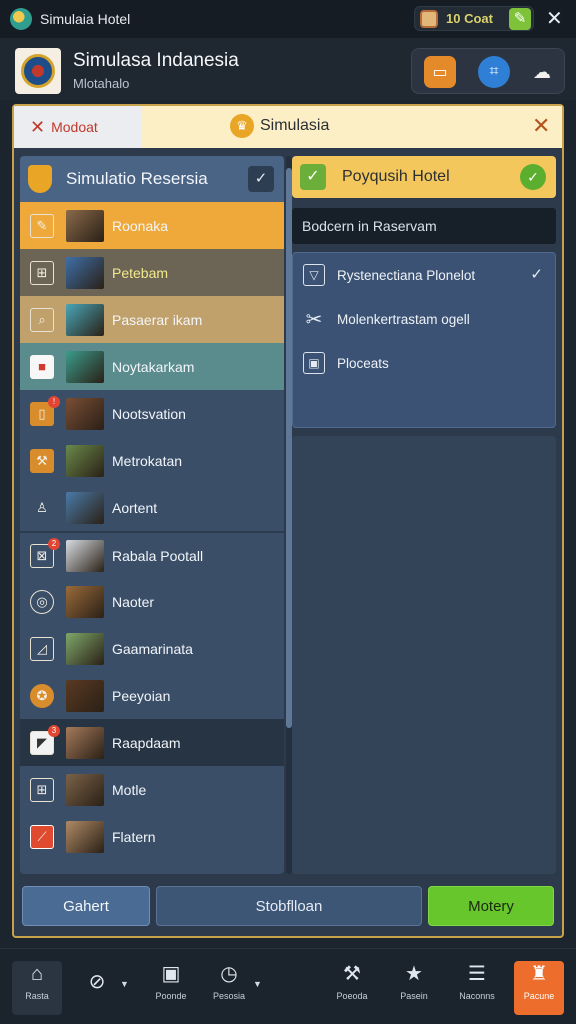 This screenshot has width=576, height=1024. I want to click on option-item: ▣ Ploceats, so click(424, 363).